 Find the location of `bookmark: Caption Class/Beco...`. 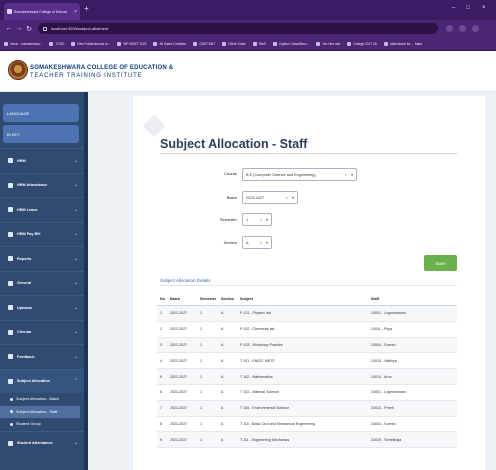

bookmark: Caption Class/Beco... is located at coordinates (290, 43).